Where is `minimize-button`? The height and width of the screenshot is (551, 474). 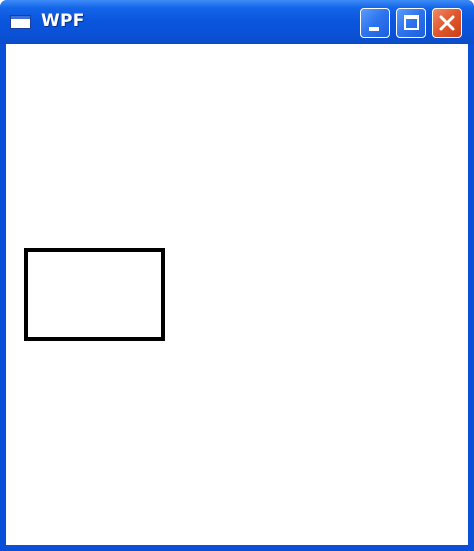
minimize-button is located at coordinates (375, 23).